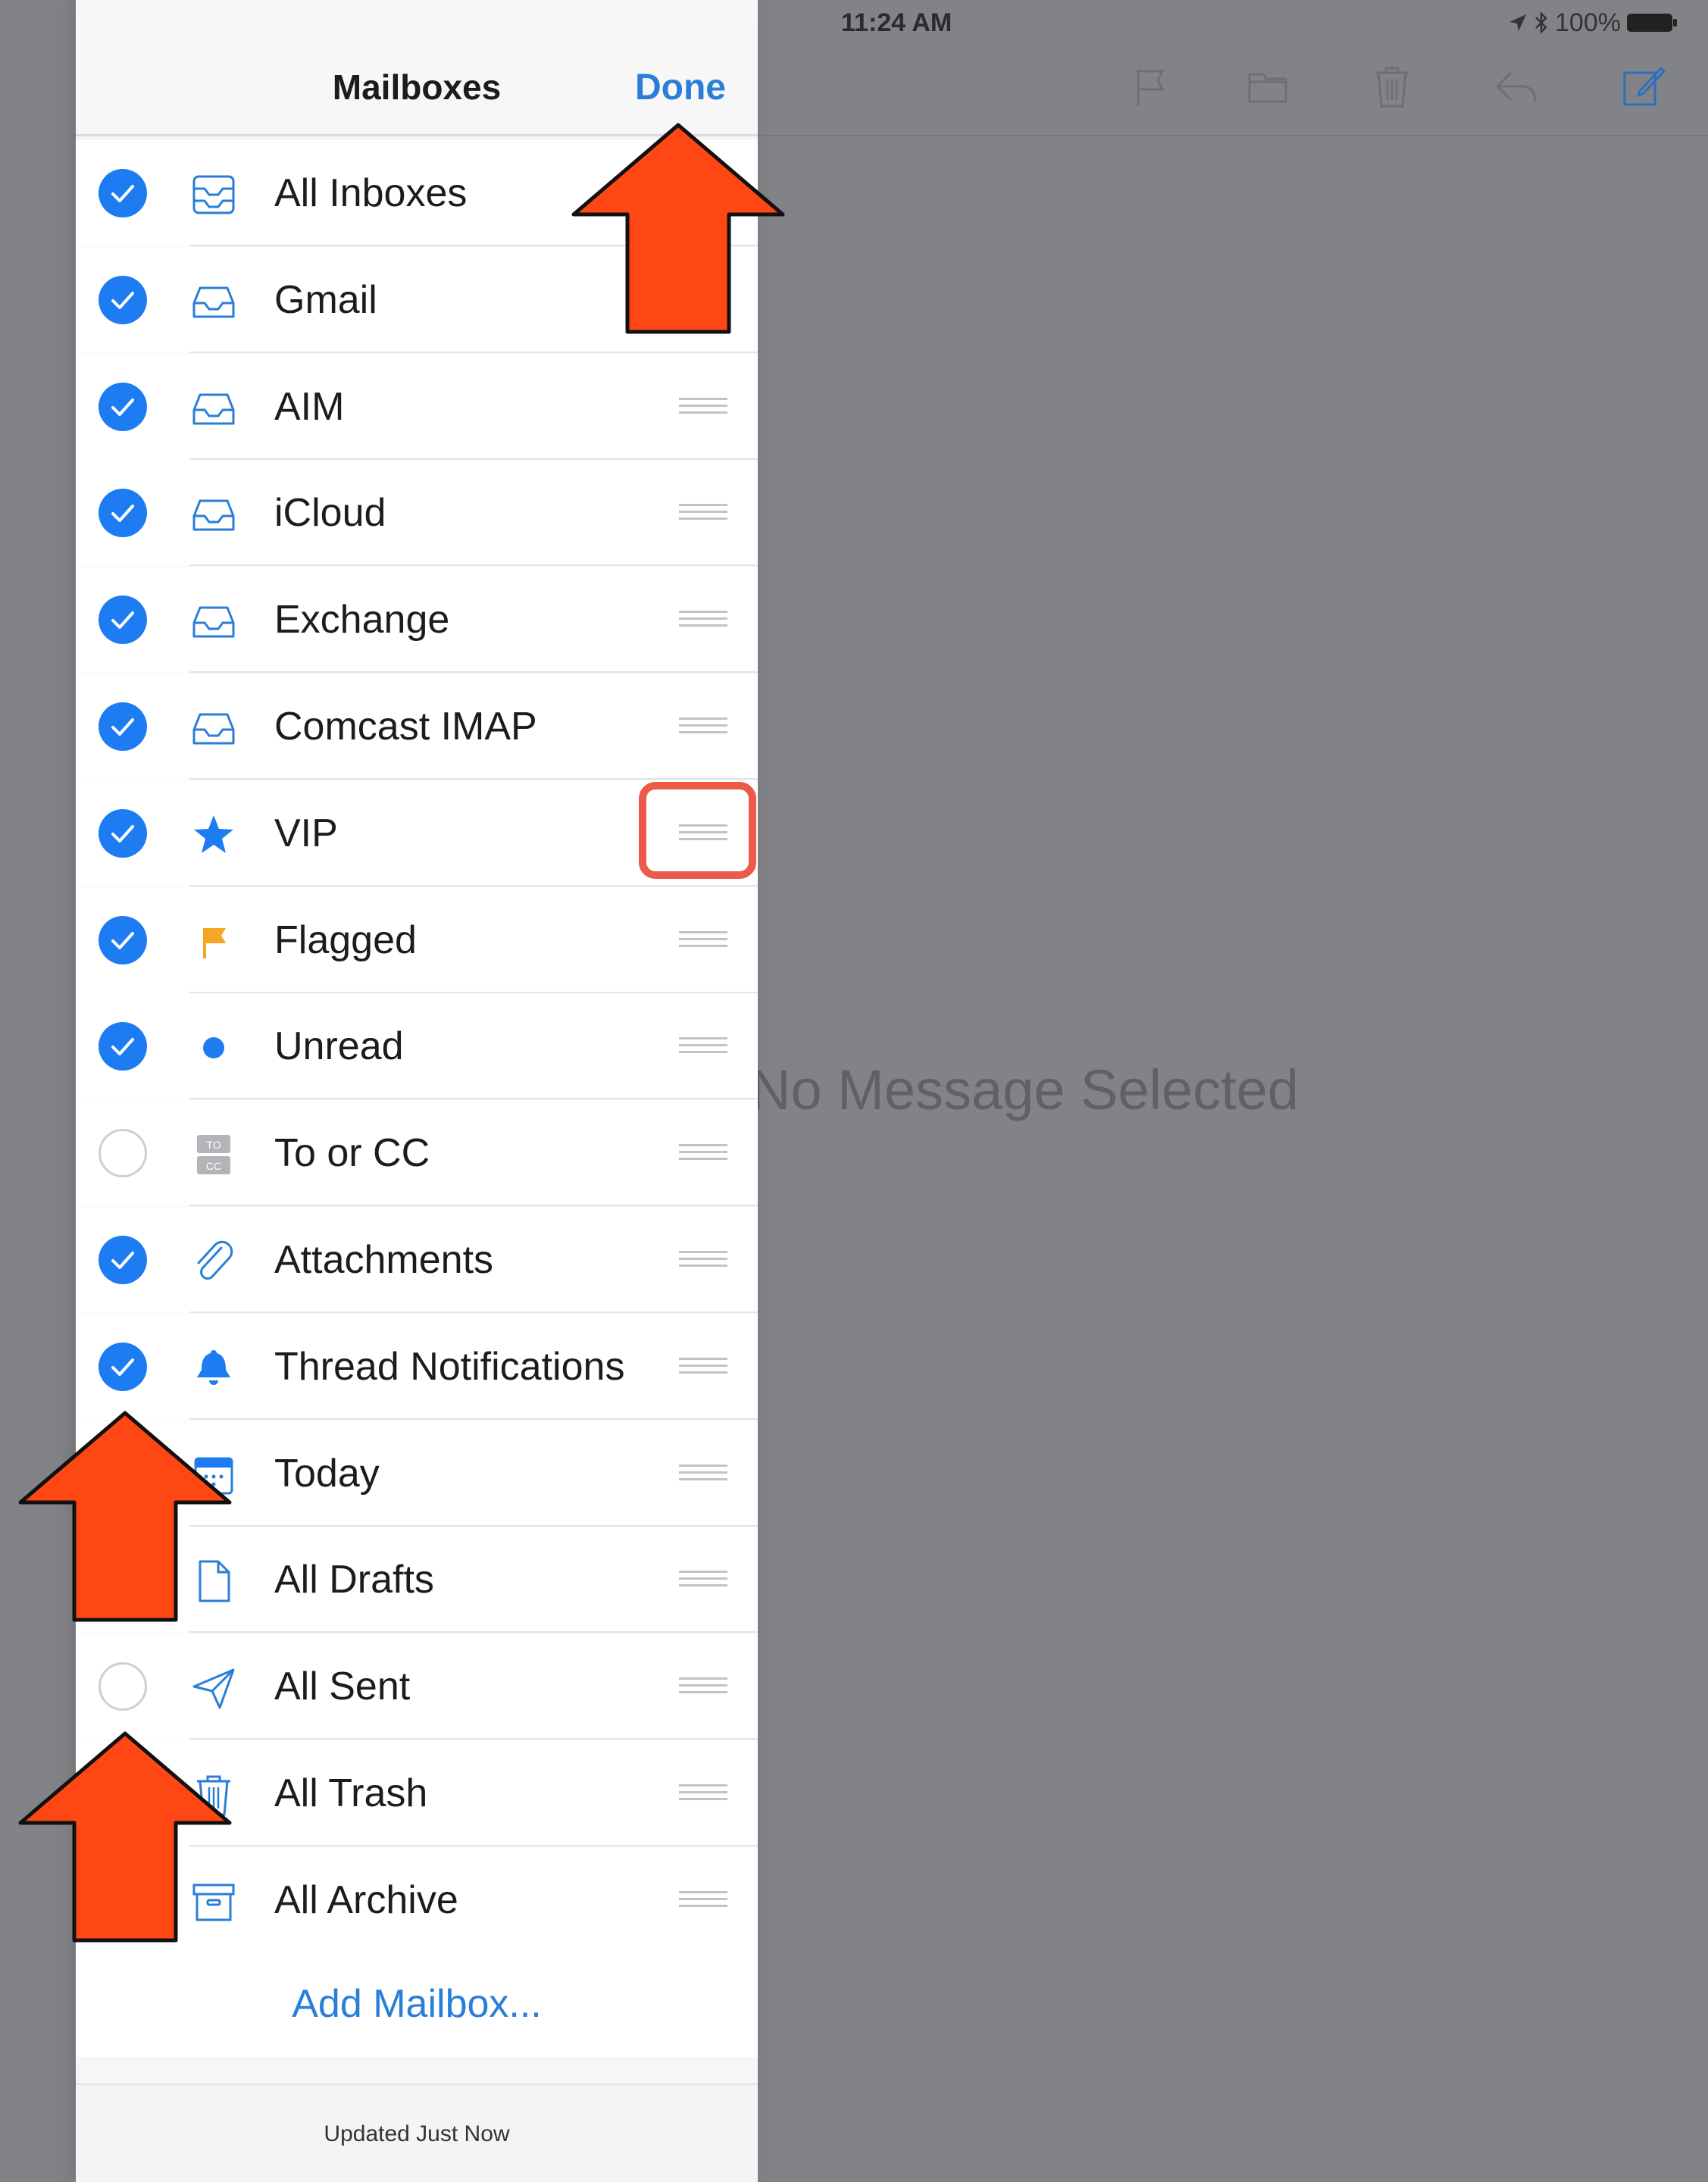  Describe the element at coordinates (1151, 88) in the screenshot. I see `flag-icon` at that location.